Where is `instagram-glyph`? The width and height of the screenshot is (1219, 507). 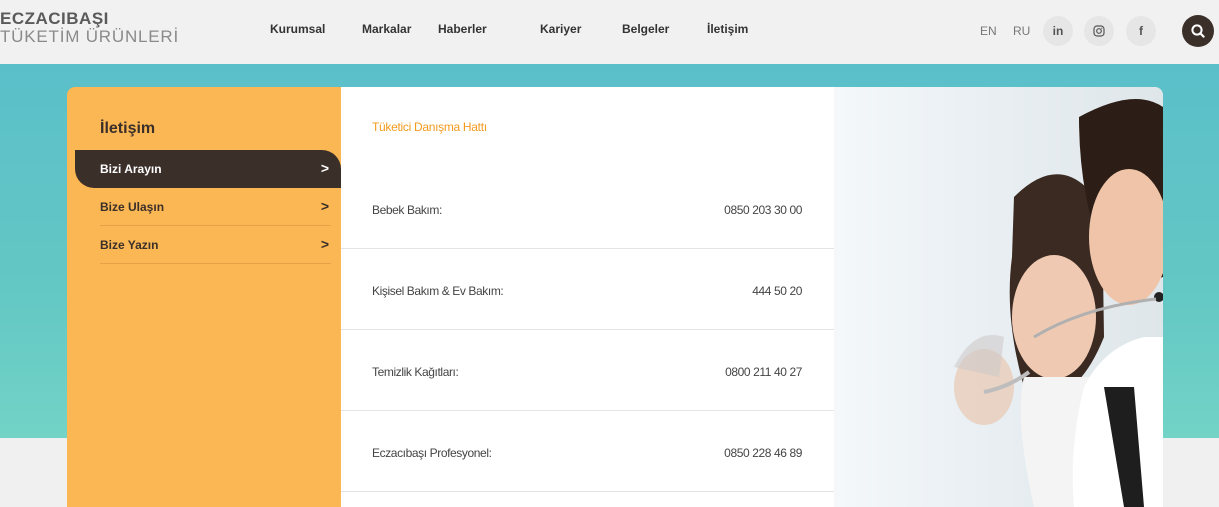
instagram-glyph is located at coordinates (1099, 31).